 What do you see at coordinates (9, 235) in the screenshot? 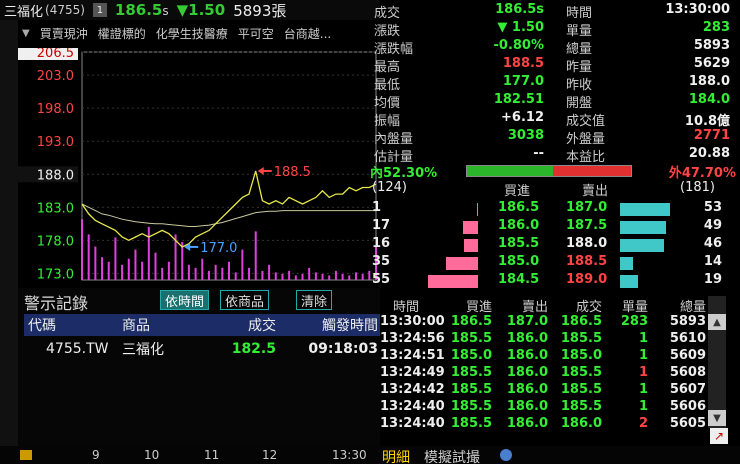
I see `left-gutter` at bounding box center [9, 235].